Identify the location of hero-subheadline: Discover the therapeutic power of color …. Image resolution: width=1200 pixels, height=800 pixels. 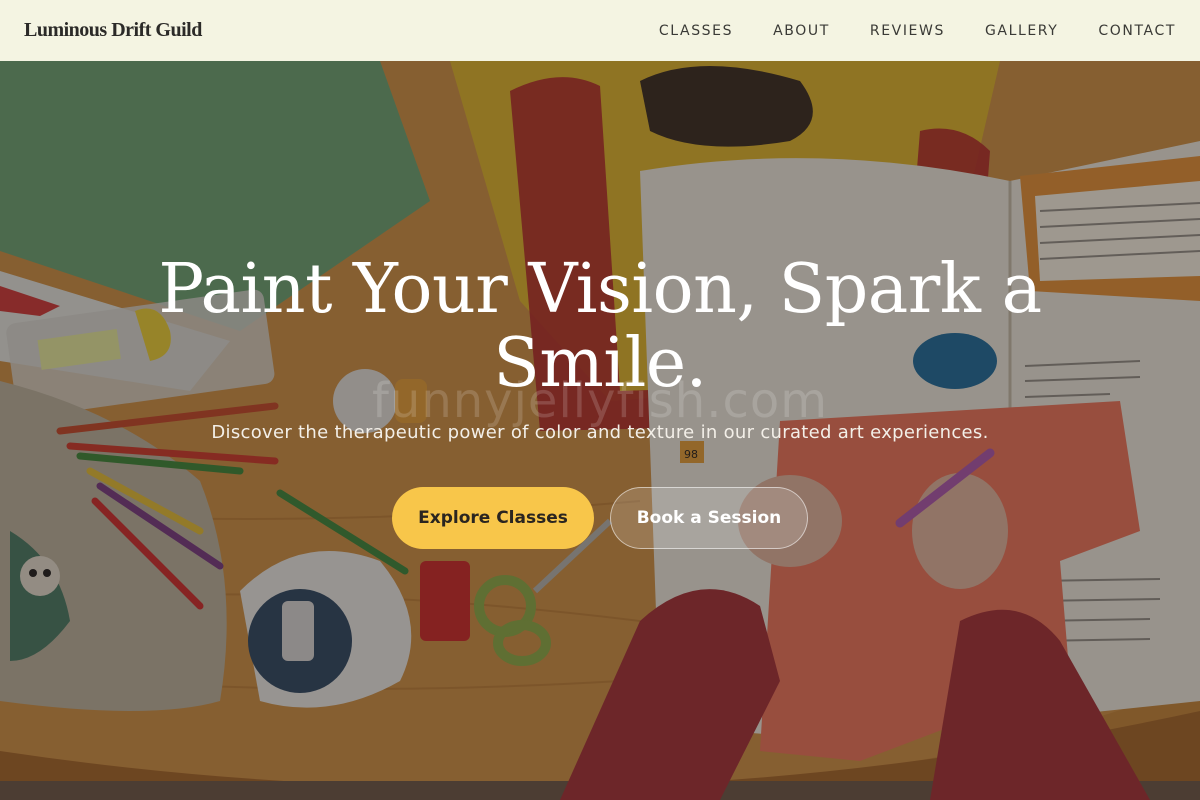
(600, 432).